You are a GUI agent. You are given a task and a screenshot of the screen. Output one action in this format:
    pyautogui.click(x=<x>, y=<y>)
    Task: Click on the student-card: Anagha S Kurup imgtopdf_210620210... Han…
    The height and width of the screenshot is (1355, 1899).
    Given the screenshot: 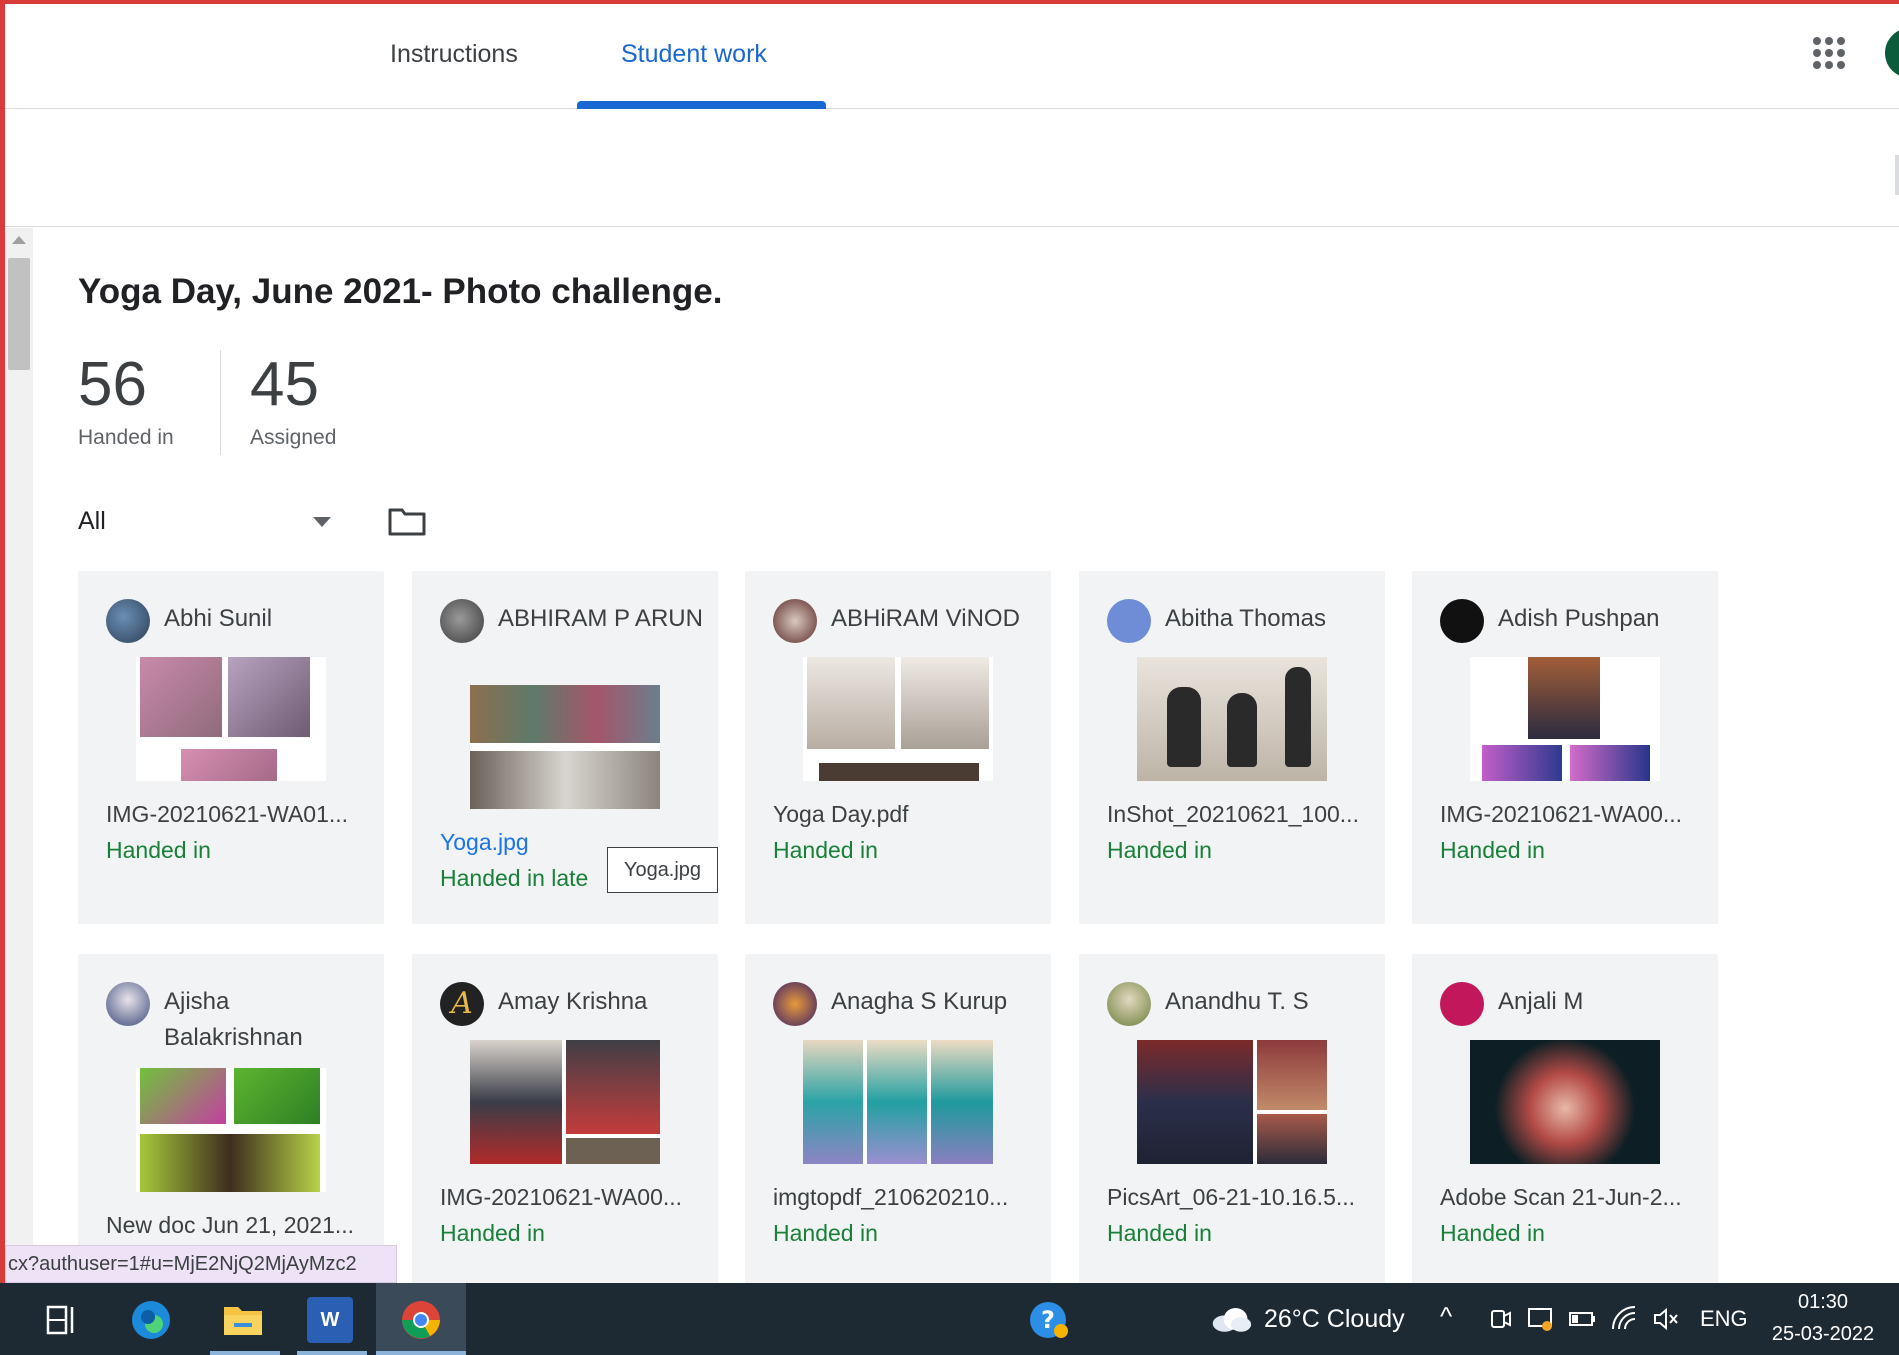 What is the action you would take?
    pyautogui.click(x=898, y=1119)
    